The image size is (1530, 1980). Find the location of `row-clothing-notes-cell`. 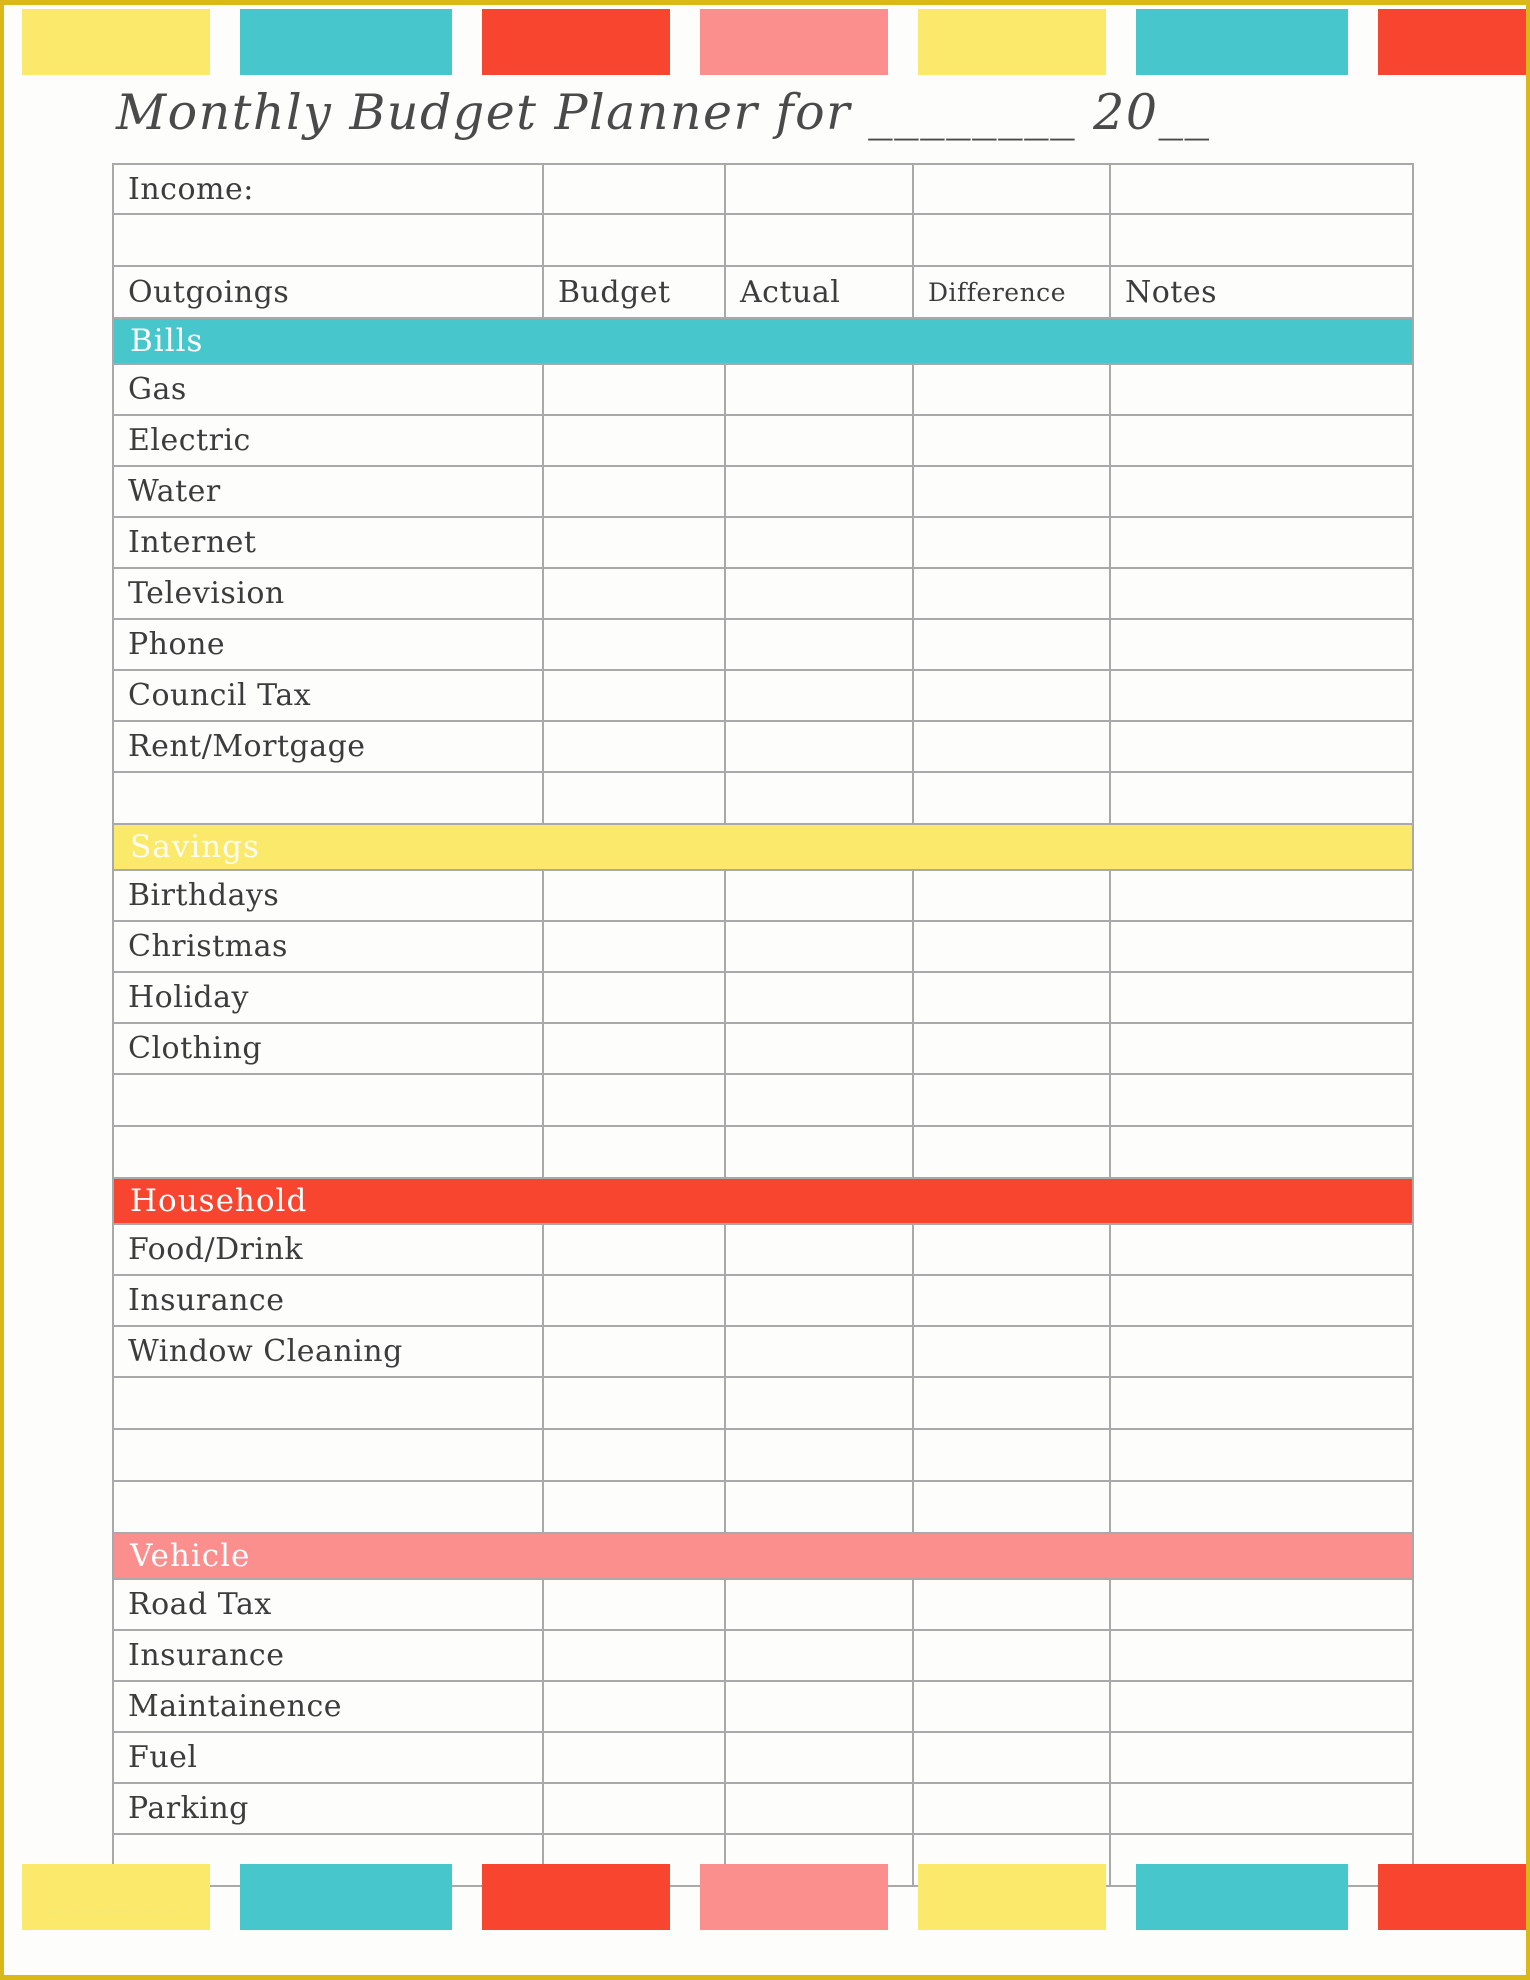

row-clothing-notes-cell is located at coordinates (1261, 1048).